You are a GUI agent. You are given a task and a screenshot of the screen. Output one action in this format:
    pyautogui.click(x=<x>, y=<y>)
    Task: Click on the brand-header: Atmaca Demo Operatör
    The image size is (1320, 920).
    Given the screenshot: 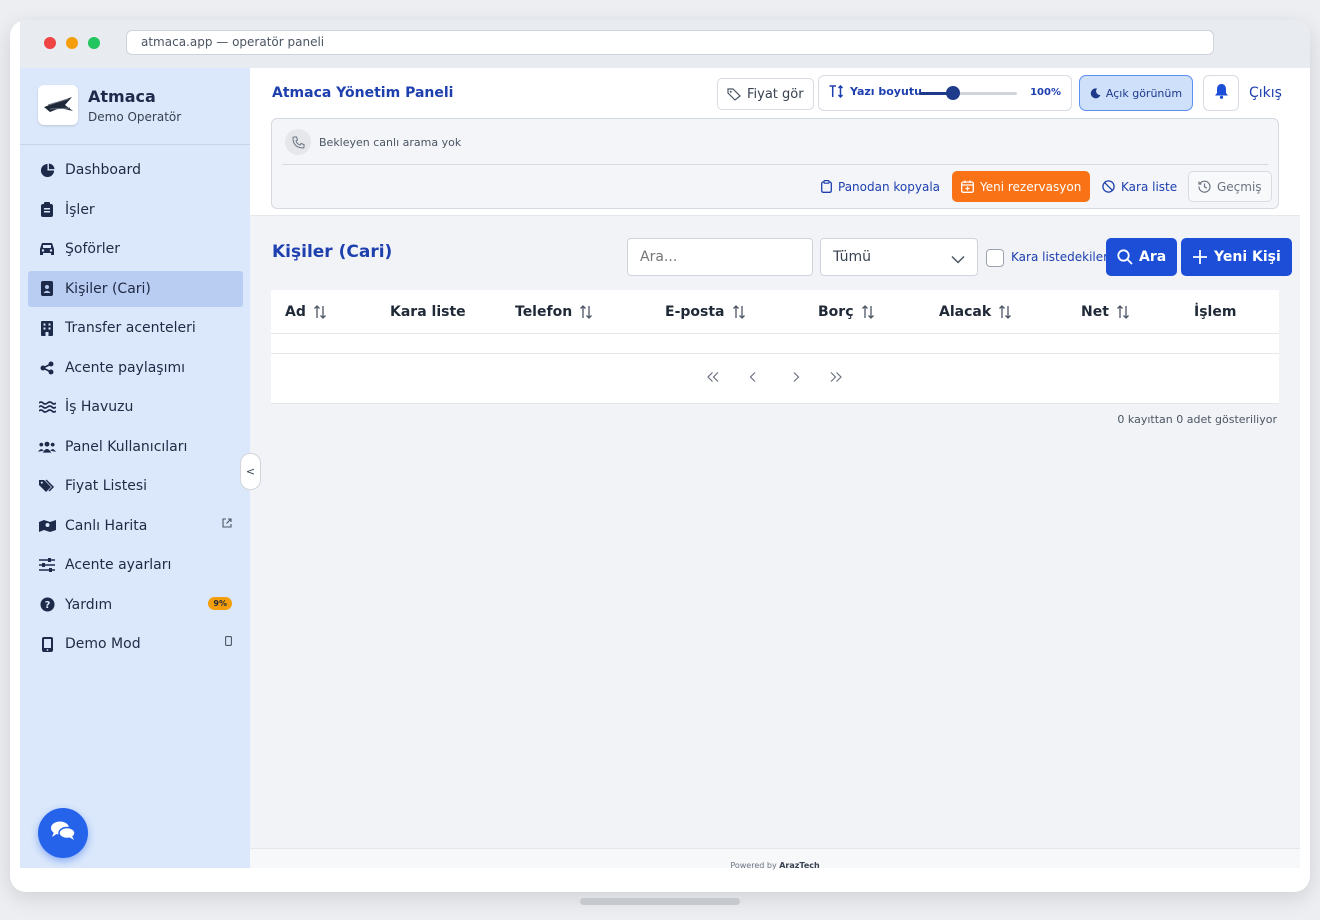 What is the action you would take?
    pyautogui.click(x=135, y=106)
    